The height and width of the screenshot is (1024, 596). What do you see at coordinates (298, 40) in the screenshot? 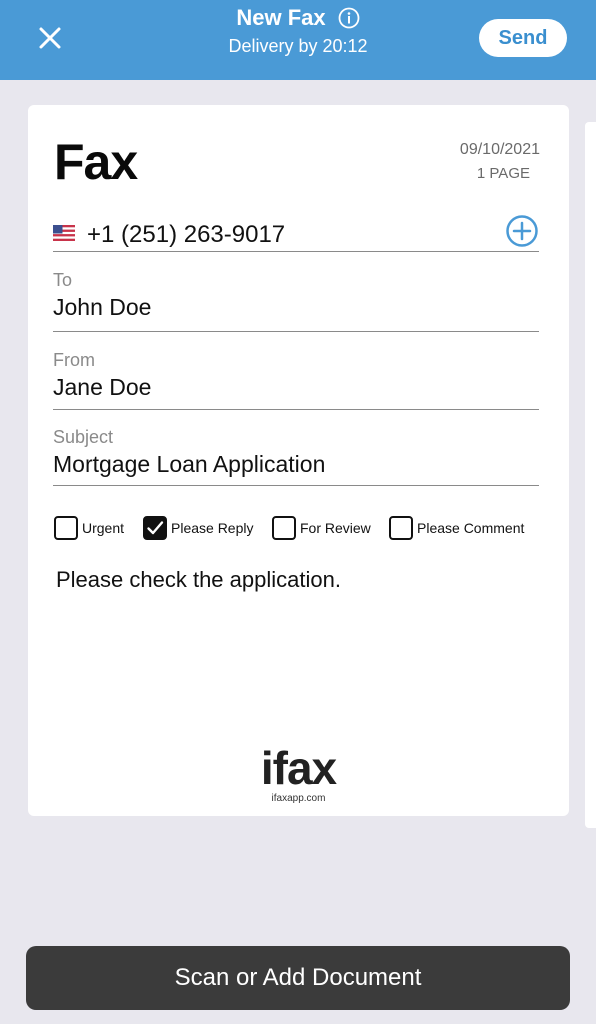
I see `top-bar: New Fax Delivery by 20:12 Send` at bounding box center [298, 40].